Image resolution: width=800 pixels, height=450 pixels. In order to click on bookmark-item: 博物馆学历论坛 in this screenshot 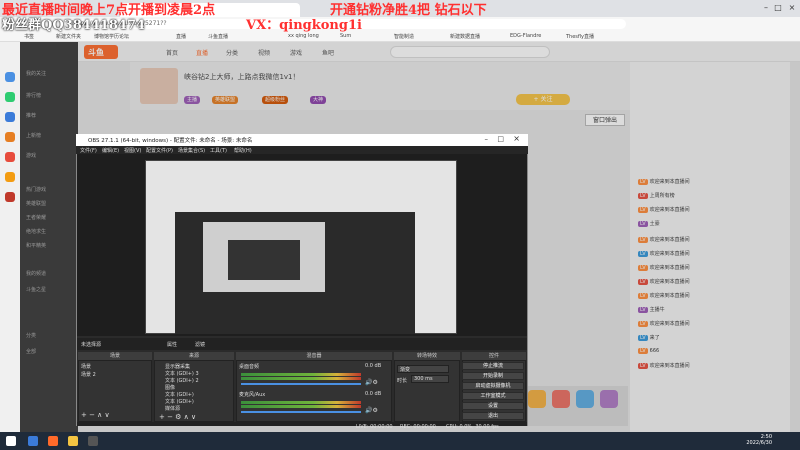, I will do `click(111, 36)`.